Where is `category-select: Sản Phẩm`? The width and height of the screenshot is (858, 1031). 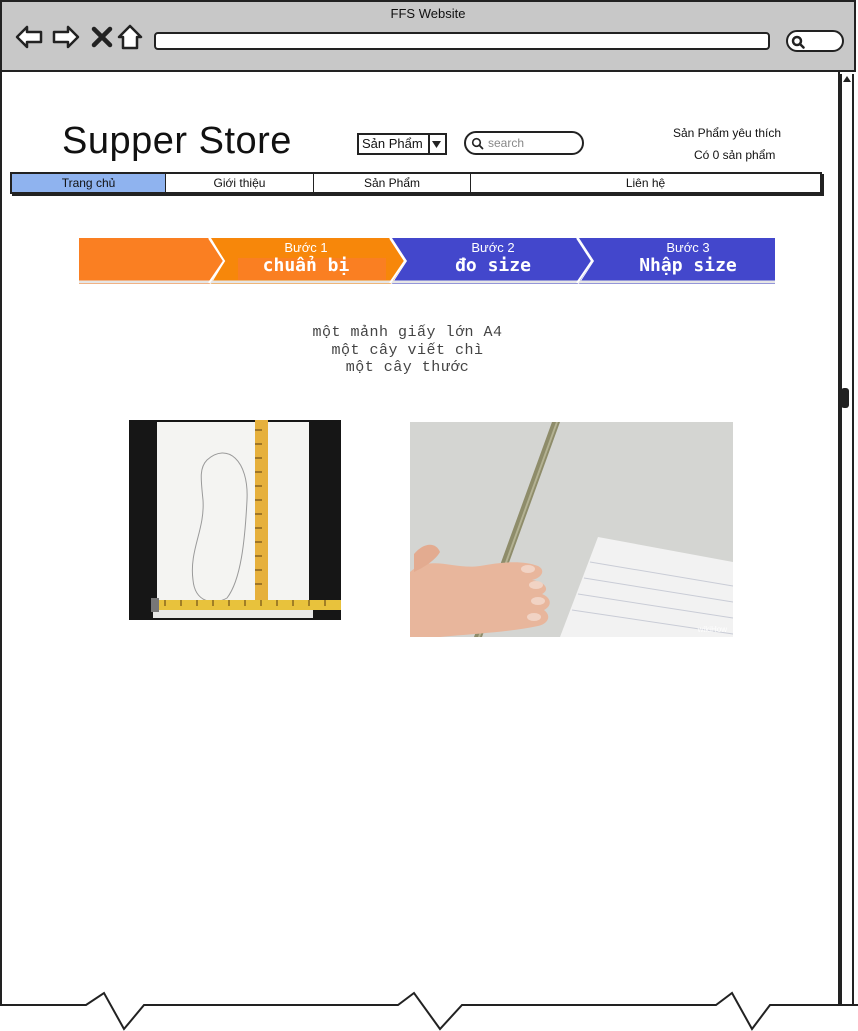 category-select: Sản Phẩm is located at coordinates (402, 144).